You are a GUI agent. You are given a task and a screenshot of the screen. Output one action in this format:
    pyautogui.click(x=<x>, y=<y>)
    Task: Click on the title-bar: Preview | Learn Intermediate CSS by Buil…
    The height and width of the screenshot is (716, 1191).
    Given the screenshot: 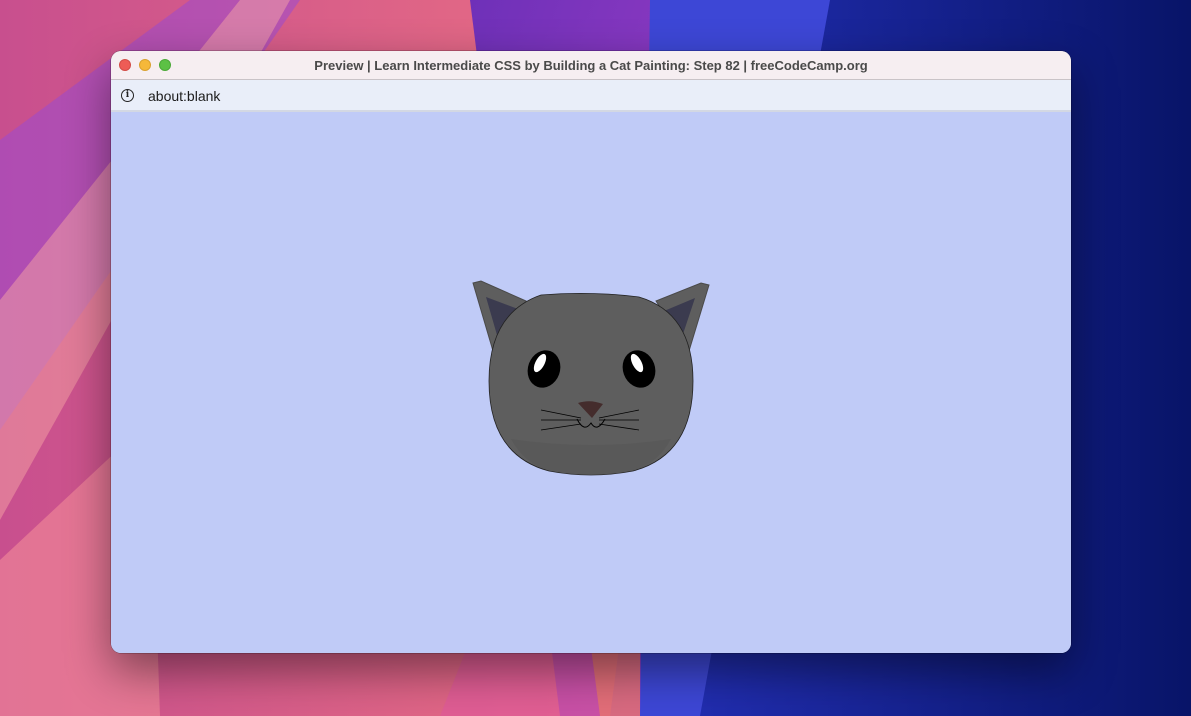 What is the action you would take?
    pyautogui.click(x=591, y=65)
    